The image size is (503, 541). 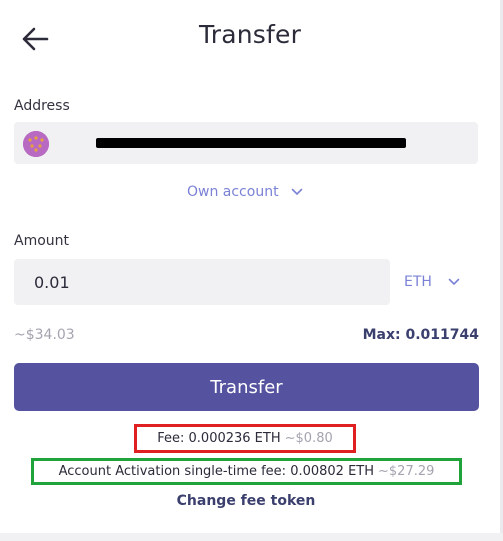 I want to click on panel-bottom-edge, so click(x=251, y=537).